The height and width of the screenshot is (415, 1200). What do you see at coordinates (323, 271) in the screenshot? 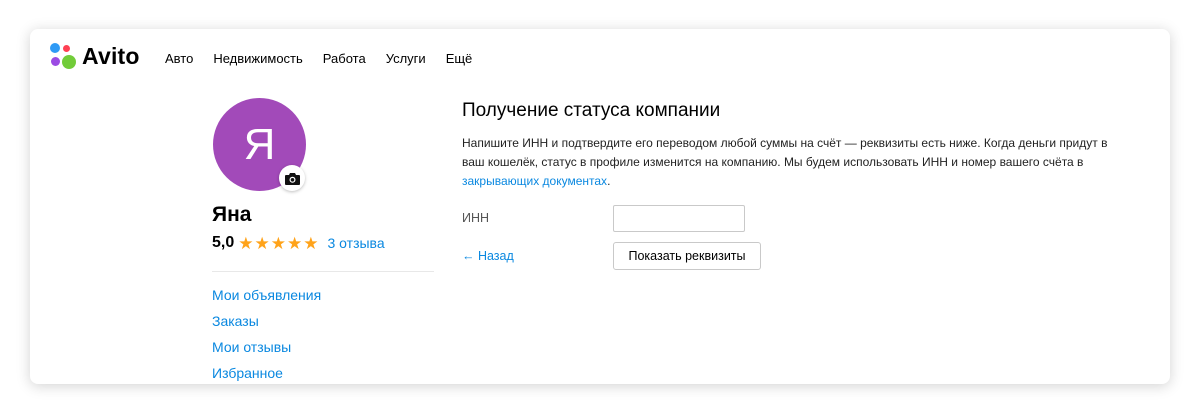
I see `sidebar-divider` at bounding box center [323, 271].